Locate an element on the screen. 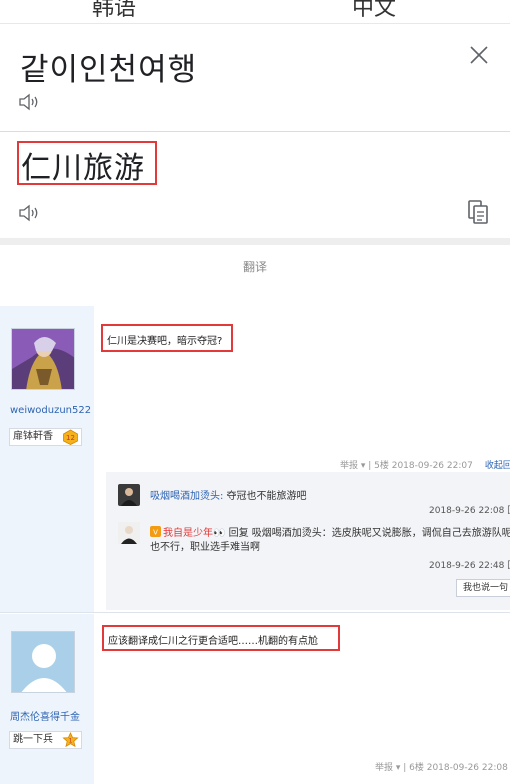 Image resolution: width=510 pixels, height=784 pixels. section-separator is located at coordinates (255, 241).